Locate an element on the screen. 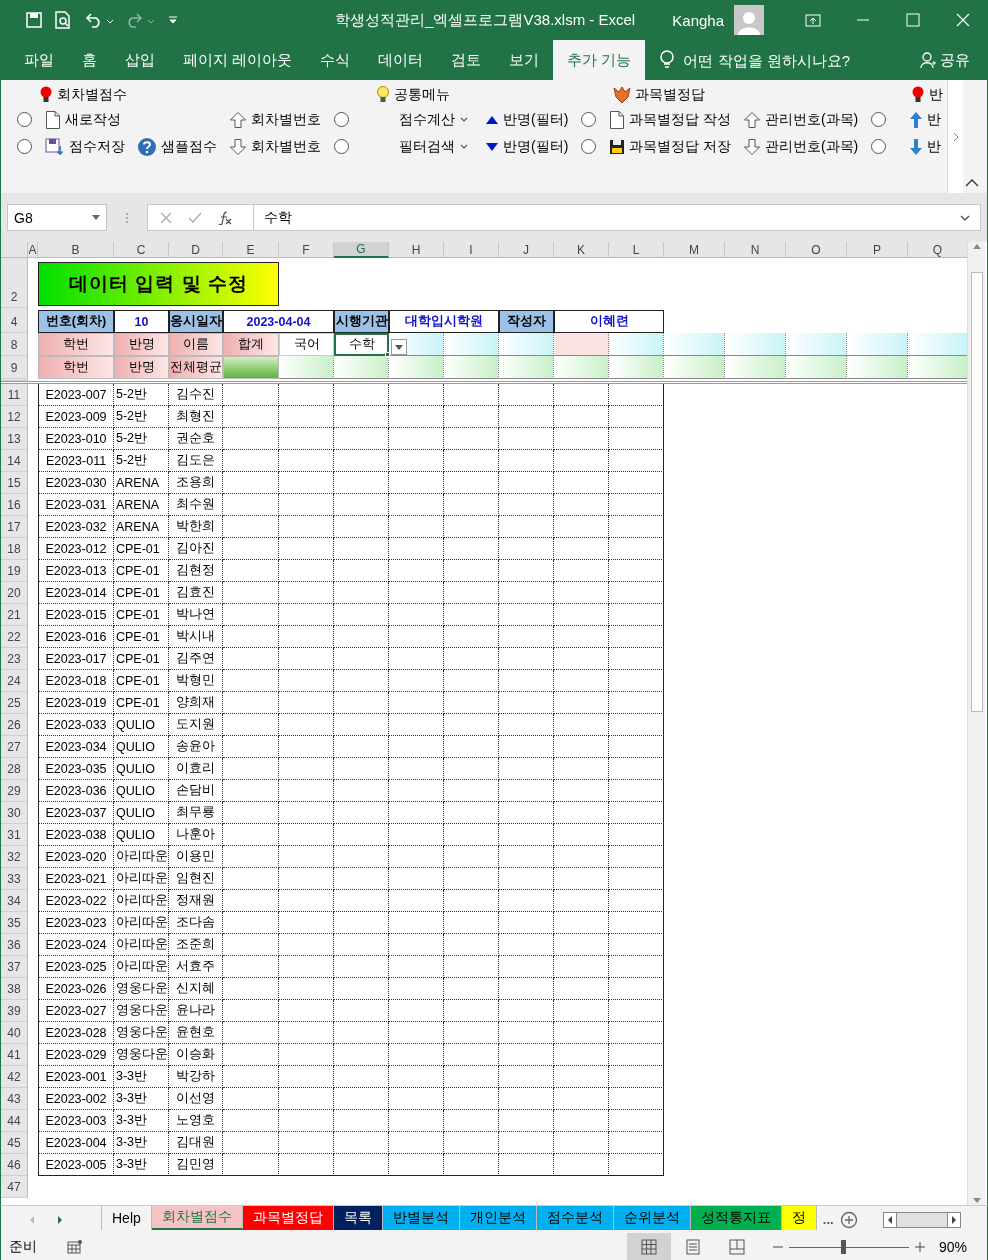  column-header: E is located at coordinates (251, 250).